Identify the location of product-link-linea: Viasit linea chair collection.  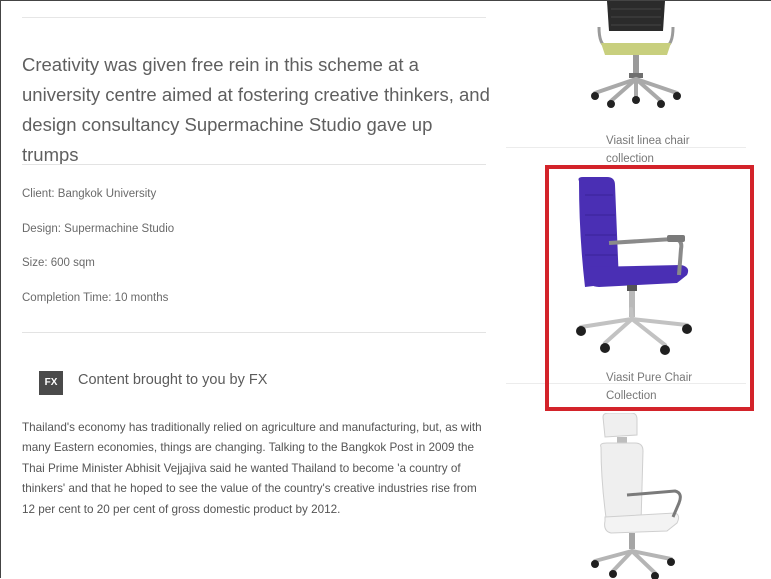
(668, 147).